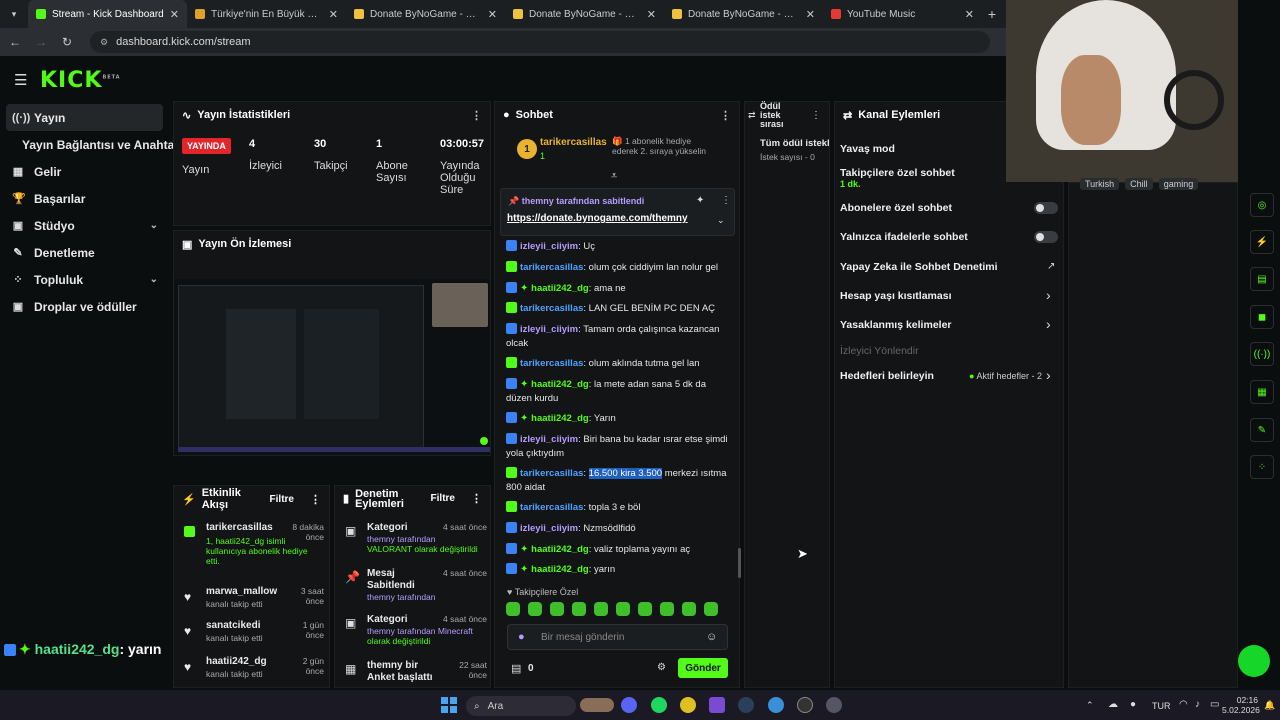 The width and height of the screenshot is (1280, 720). Describe the element at coordinates (332, 367) in the screenshot. I see `preview-video` at that location.